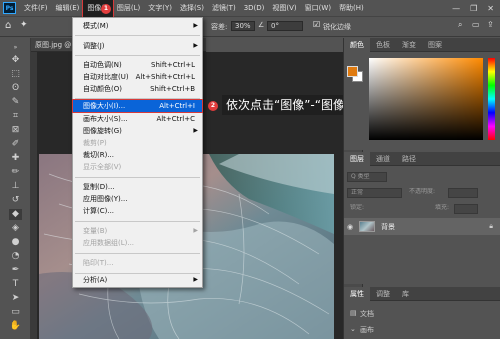 The image size is (500, 339). I want to click on tab-gradients: 渐变, so click(409, 45).